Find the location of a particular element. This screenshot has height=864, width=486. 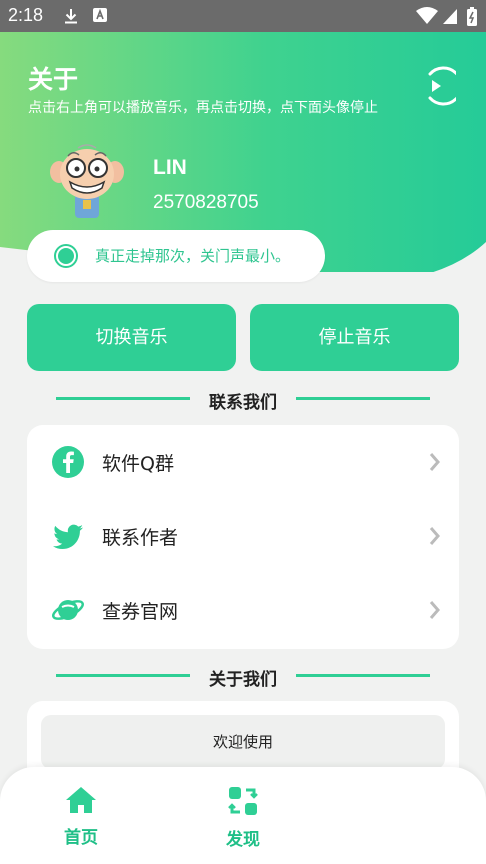

nav-home: 首页 is located at coordinates (81, 816).